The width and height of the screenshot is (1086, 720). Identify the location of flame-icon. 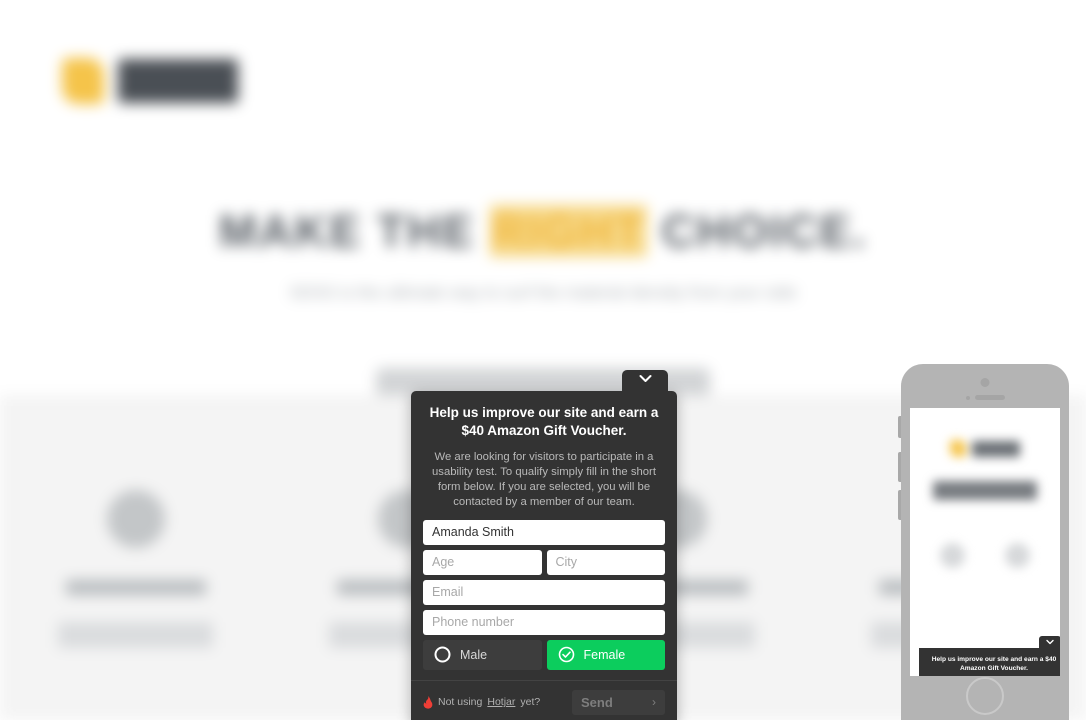
(428, 702).